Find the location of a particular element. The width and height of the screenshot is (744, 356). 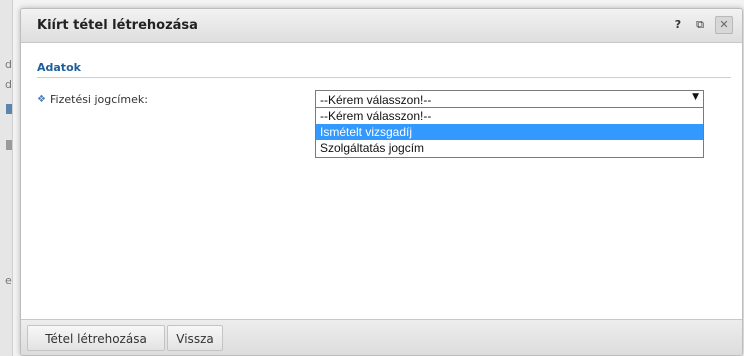

option-please-select: --Kérem válasszon!-- is located at coordinates (509, 116).